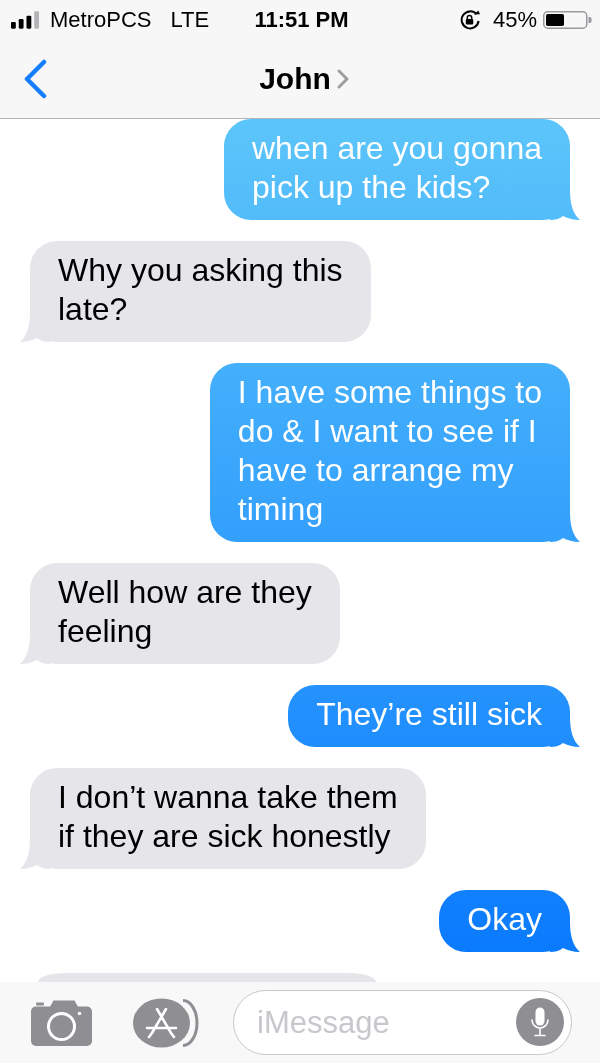 The width and height of the screenshot is (600, 1063). I want to click on apps-icon, so click(166, 1022).